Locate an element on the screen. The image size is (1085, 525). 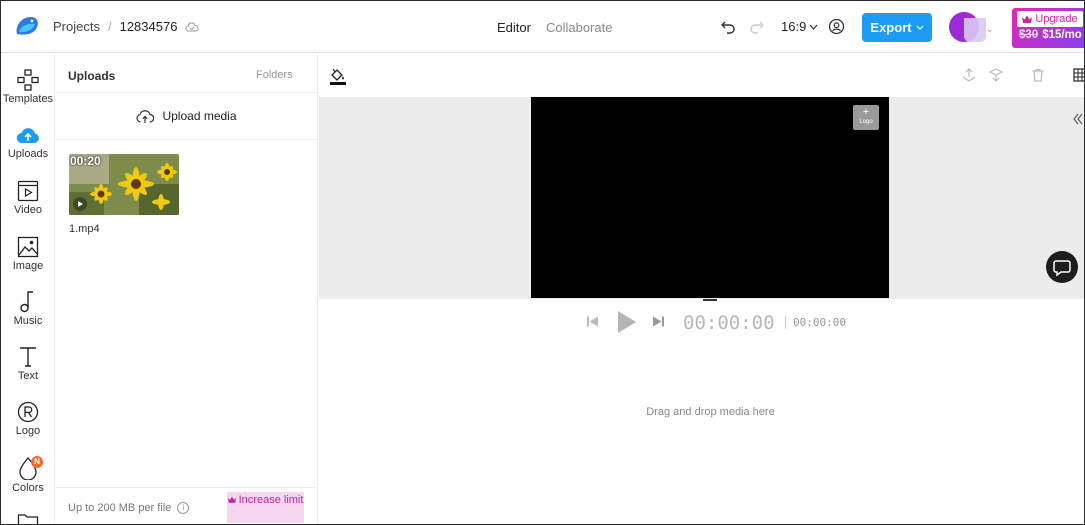
upgrade-pill: Upgrade is located at coordinates (1050, 19).